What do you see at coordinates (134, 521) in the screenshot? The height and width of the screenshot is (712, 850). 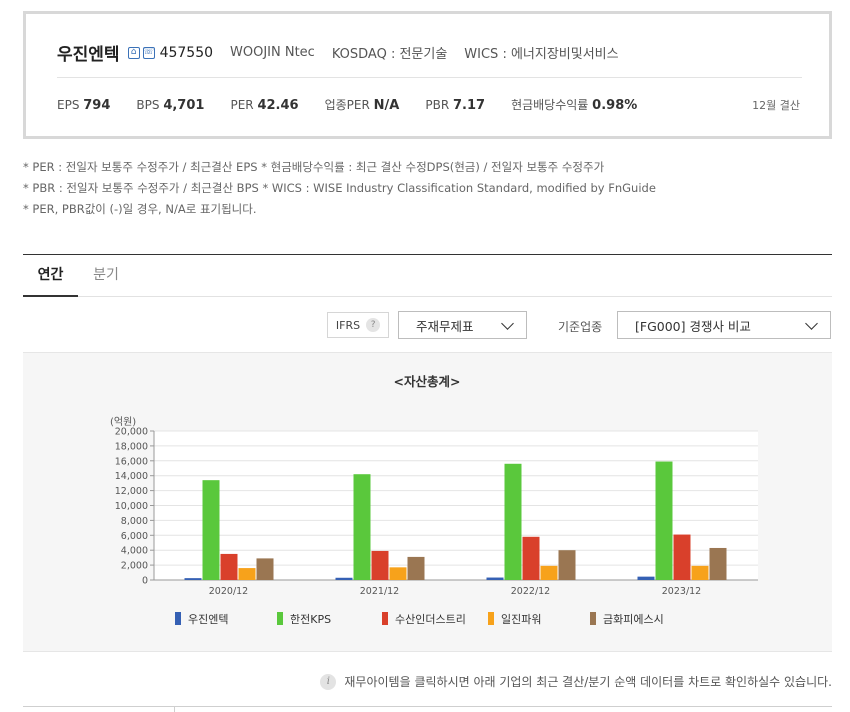 I see `y-tick-label: 8,000` at bounding box center [134, 521].